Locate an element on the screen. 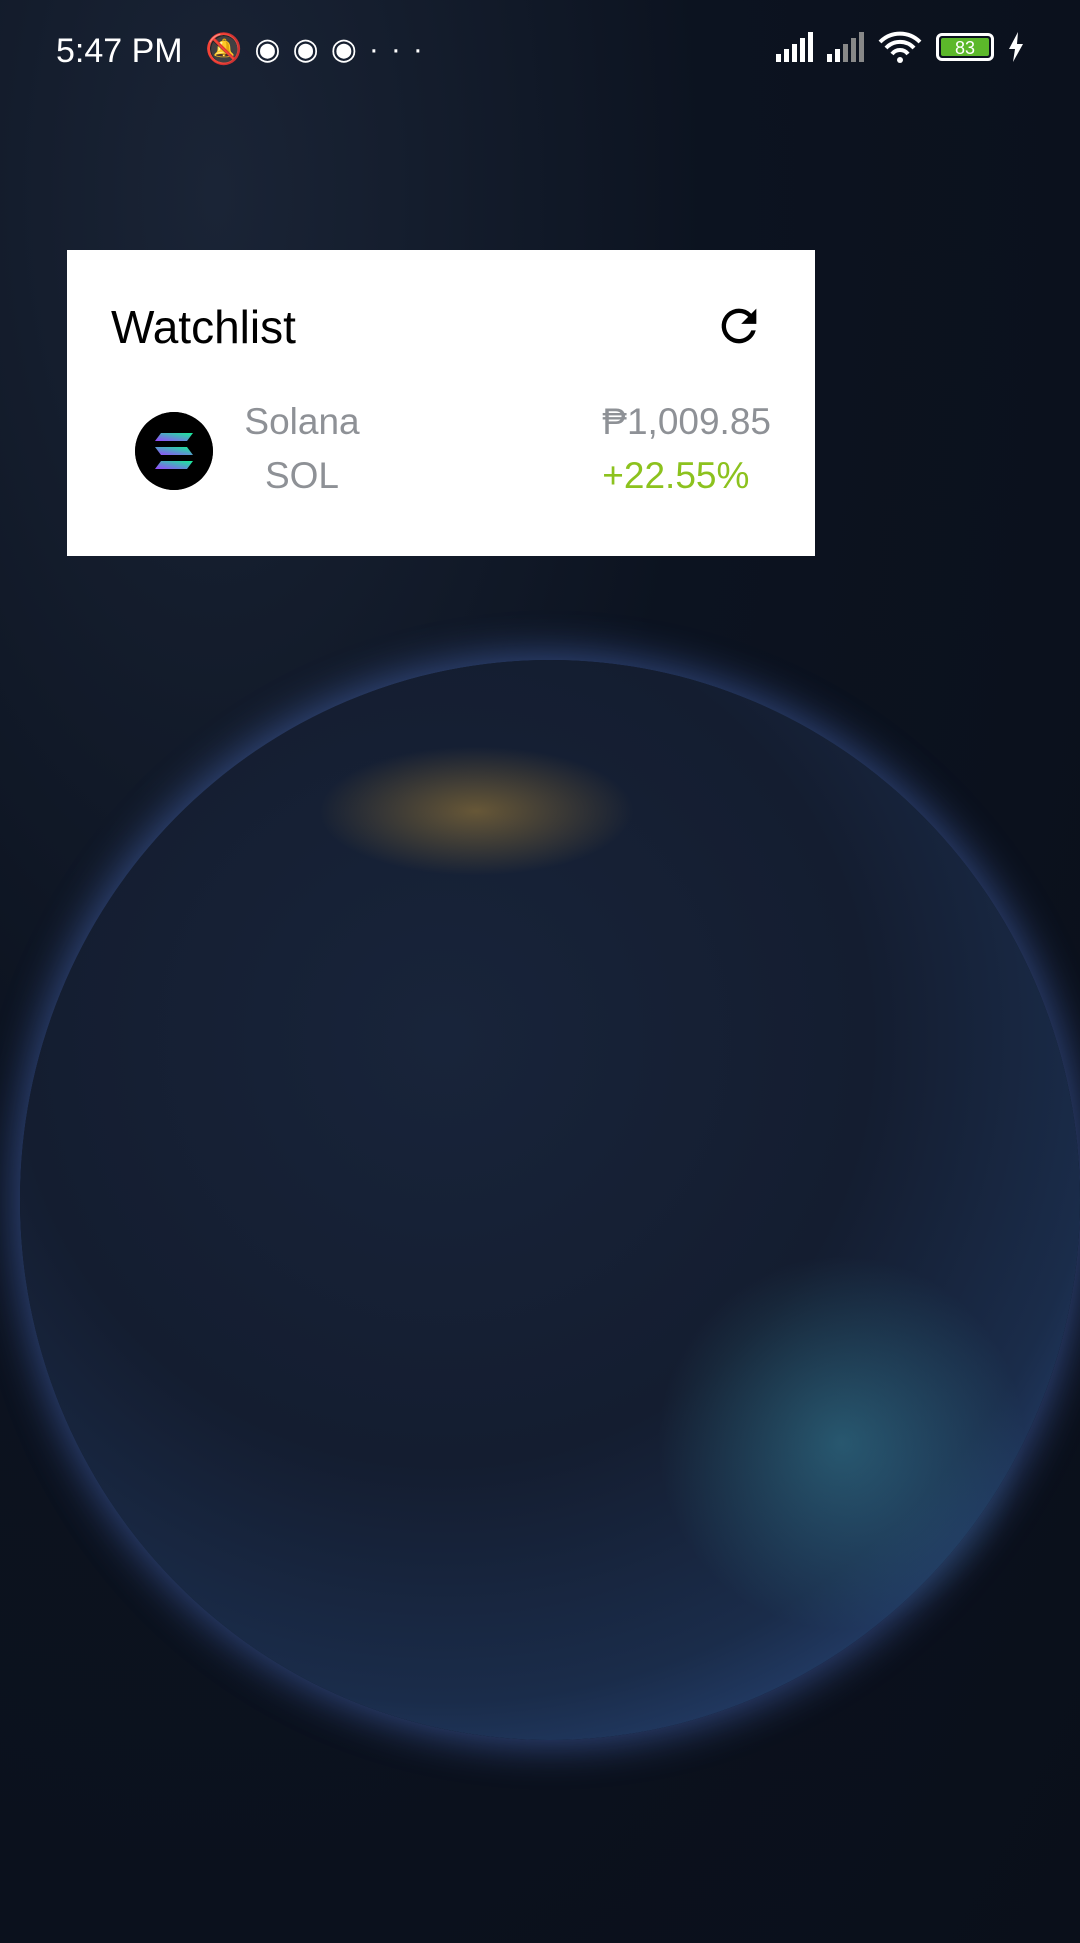 This screenshot has width=1080, height=1943. battery-icon: 83 is located at coordinates (965, 47).